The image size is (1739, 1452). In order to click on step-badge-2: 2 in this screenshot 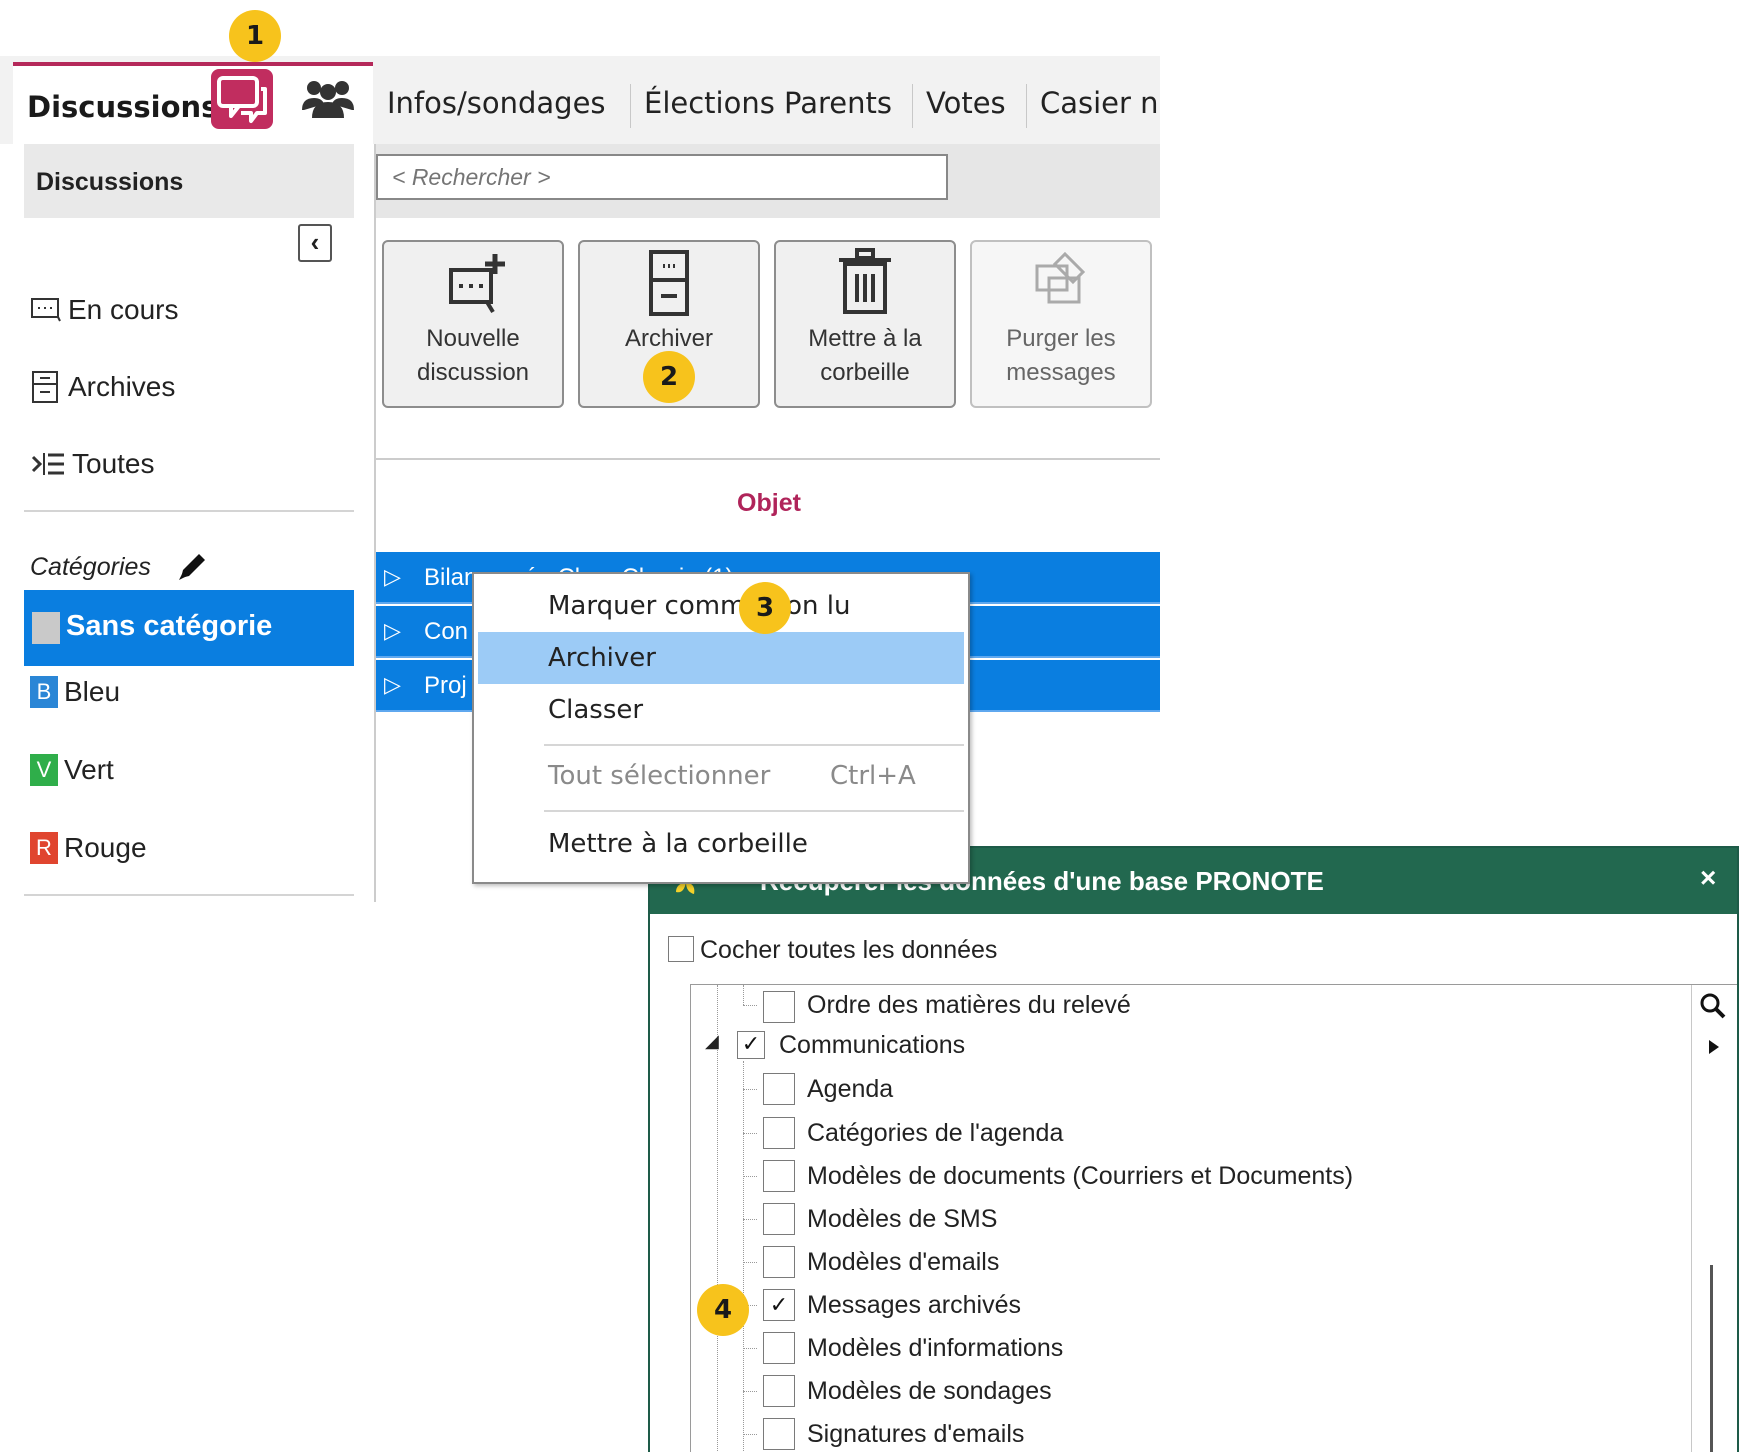, I will do `click(669, 377)`.